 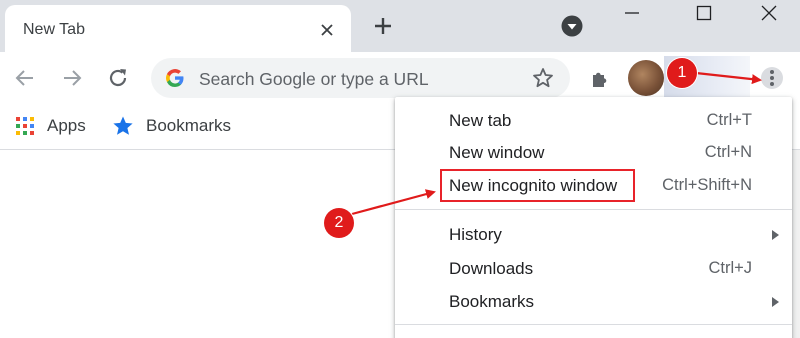 I want to click on menu-item-label: History, so click(x=475, y=234).